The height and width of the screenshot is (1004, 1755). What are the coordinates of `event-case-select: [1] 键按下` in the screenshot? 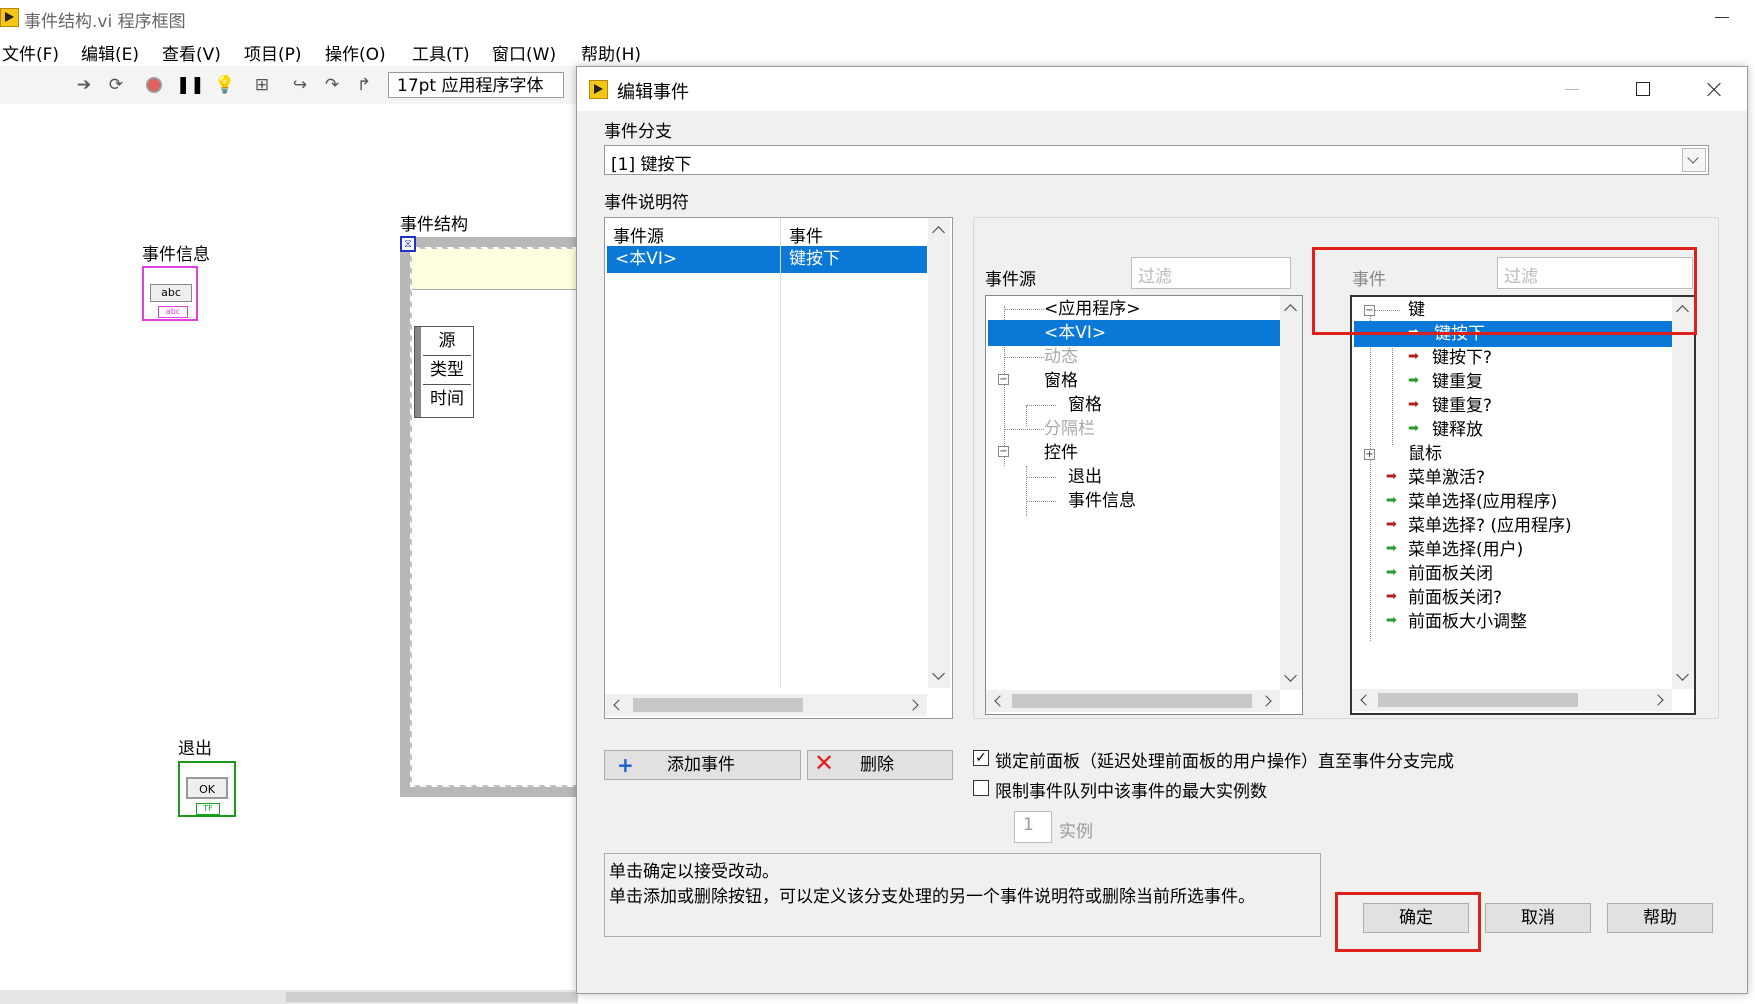 It's located at (1156, 160).